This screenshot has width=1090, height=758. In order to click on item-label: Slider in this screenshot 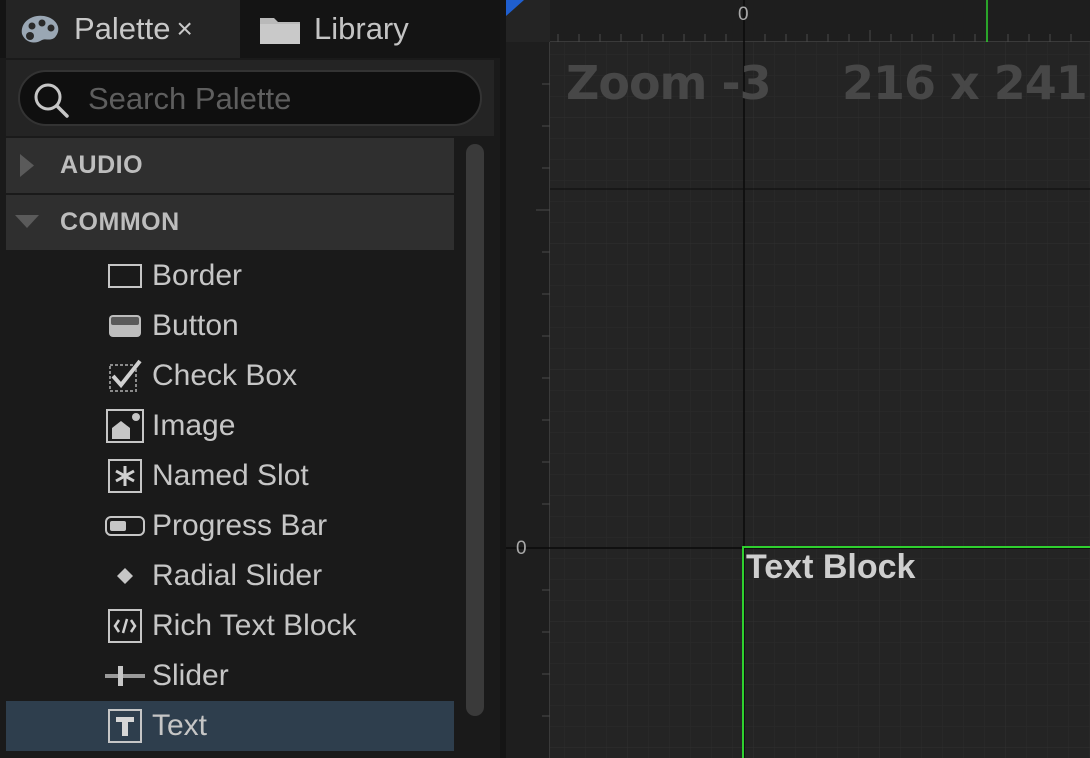, I will do `click(190, 675)`.